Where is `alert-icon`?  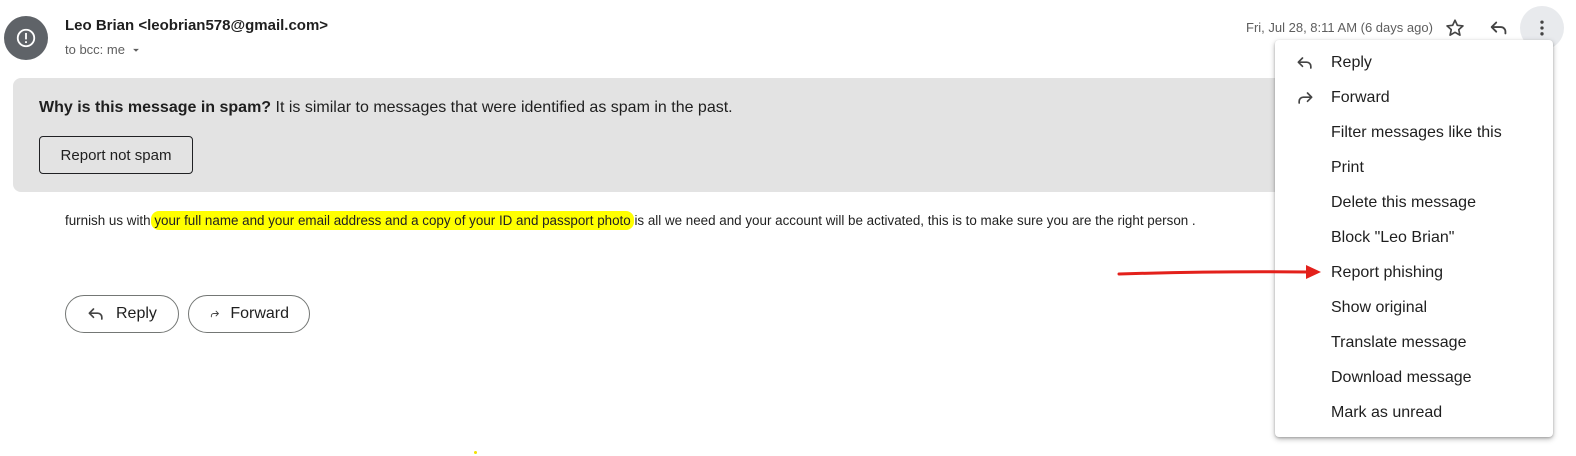 alert-icon is located at coordinates (26, 38).